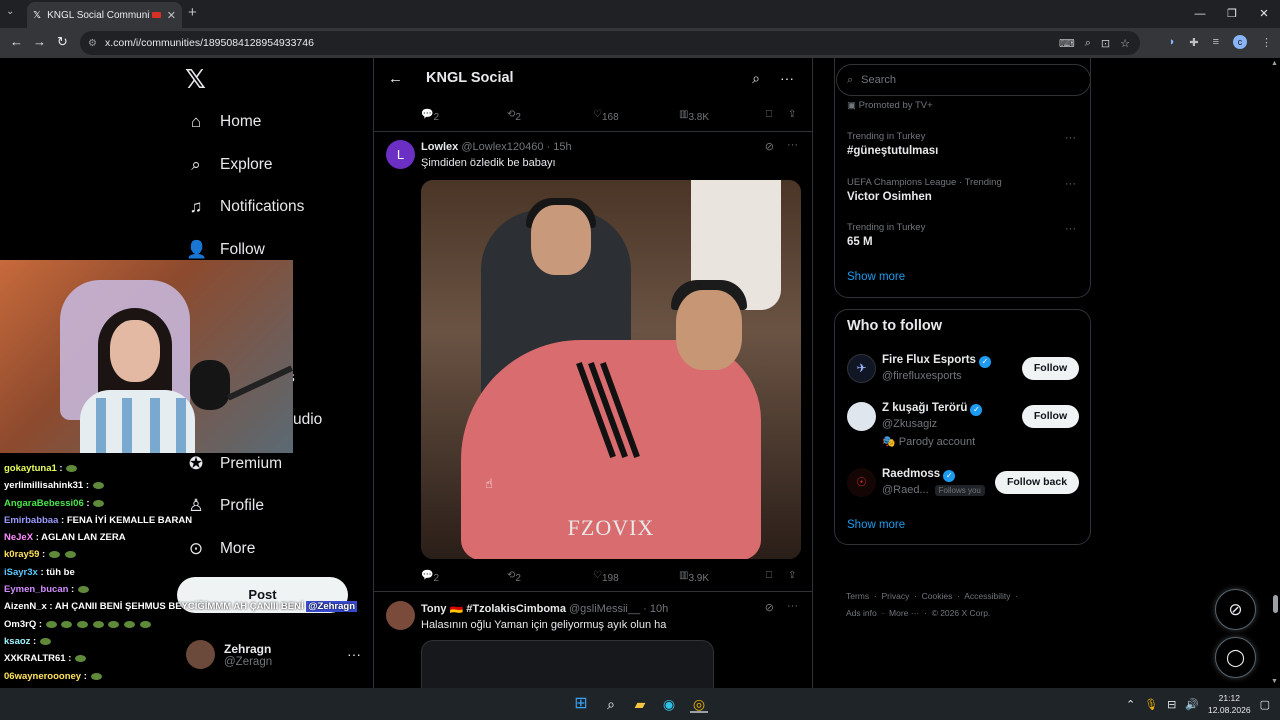 This screenshot has width=1280, height=720. What do you see at coordinates (17, 641) in the screenshot?
I see `chat-username: ksaoz` at bounding box center [17, 641].